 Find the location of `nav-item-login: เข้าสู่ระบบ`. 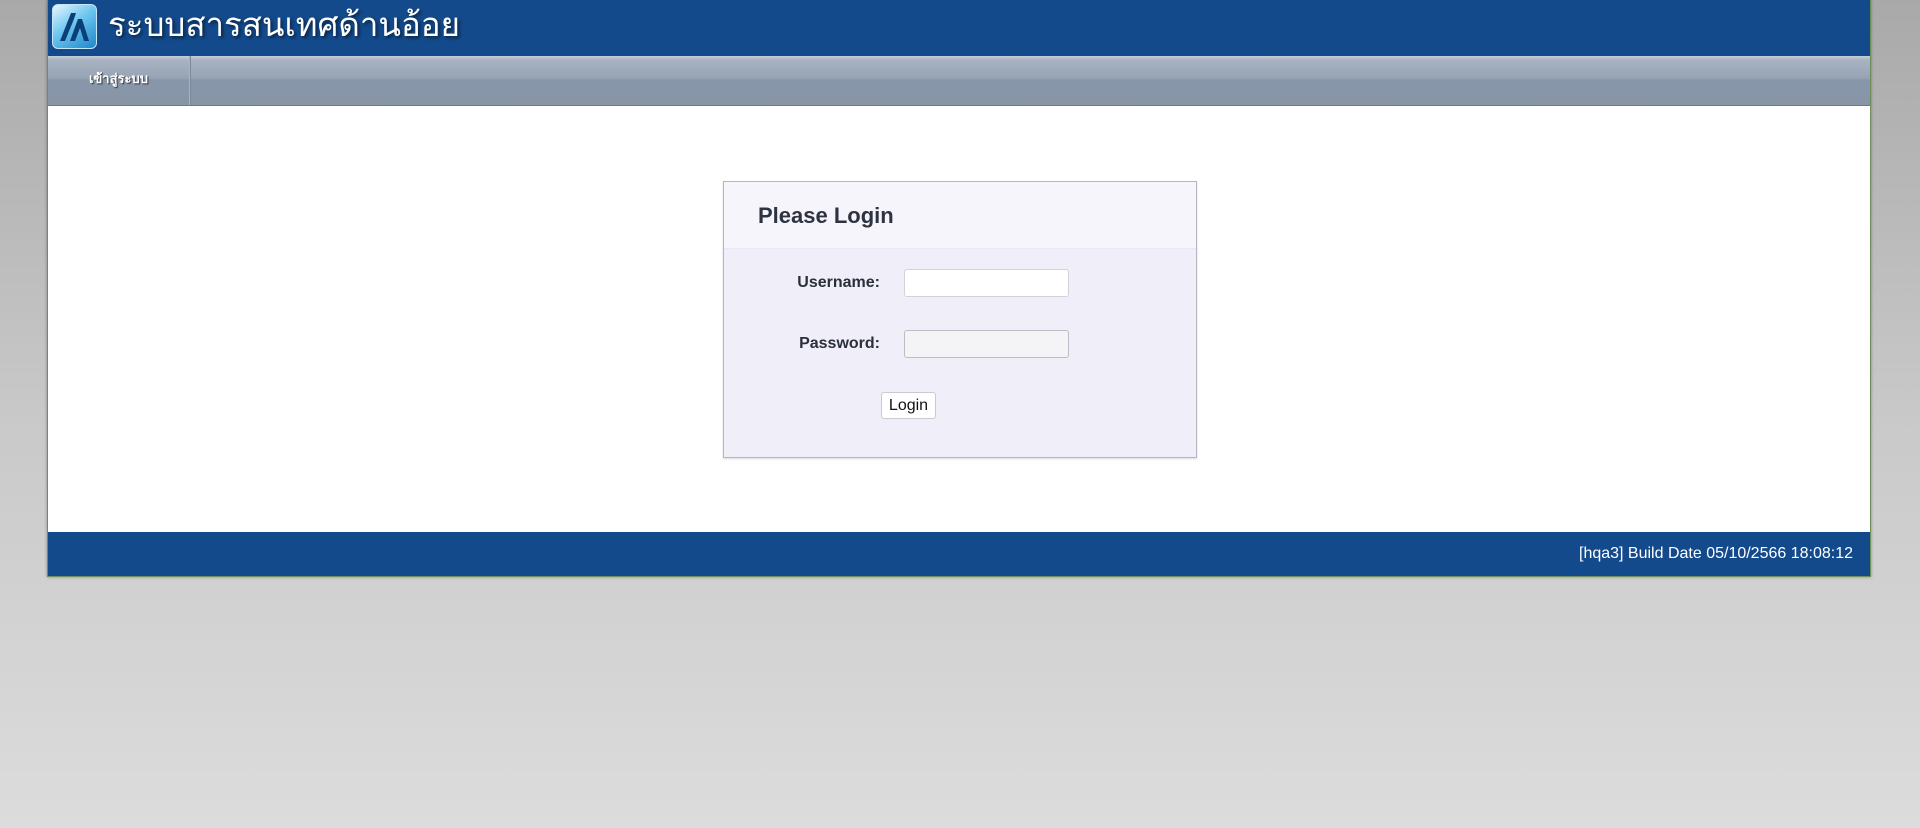

nav-item-login: เข้าสู่ระบบ is located at coordinates (119, 80).